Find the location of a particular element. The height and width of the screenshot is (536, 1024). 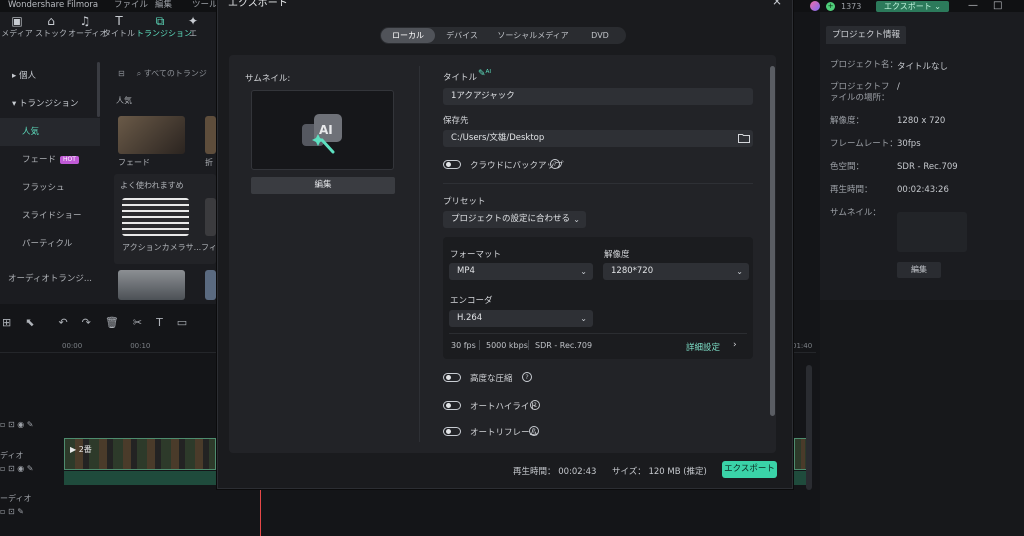

title-icon: T is located at coordinates (119, 21).